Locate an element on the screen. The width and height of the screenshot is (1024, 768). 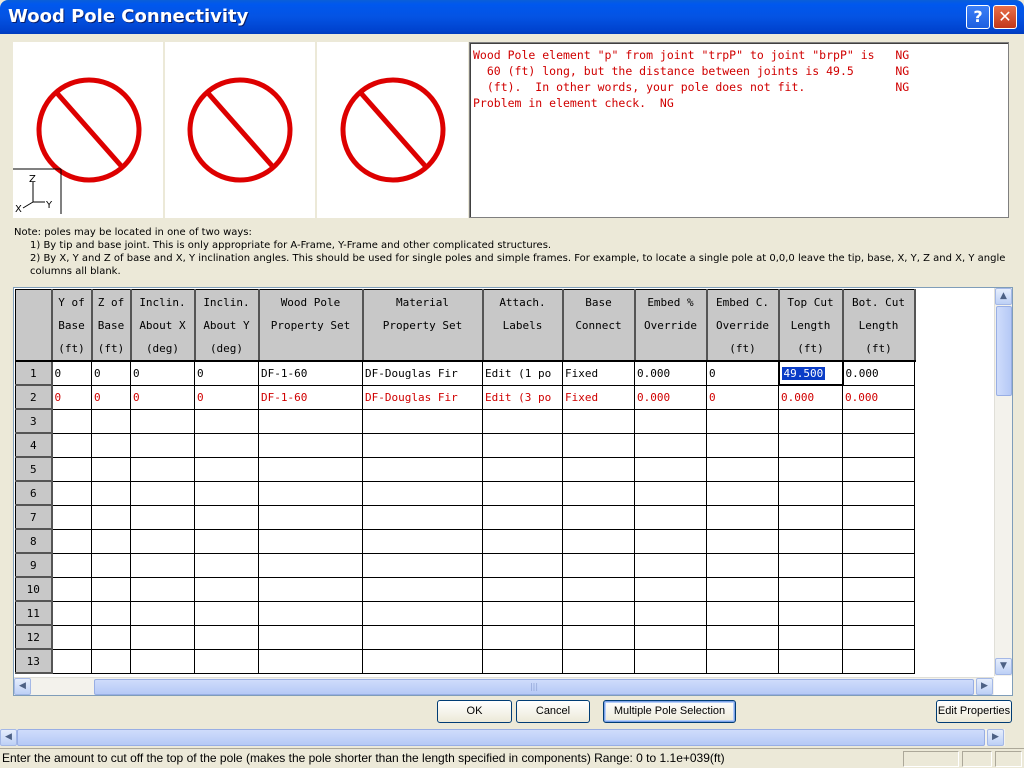
row-header: 4 is located at coordinates (34, 445).